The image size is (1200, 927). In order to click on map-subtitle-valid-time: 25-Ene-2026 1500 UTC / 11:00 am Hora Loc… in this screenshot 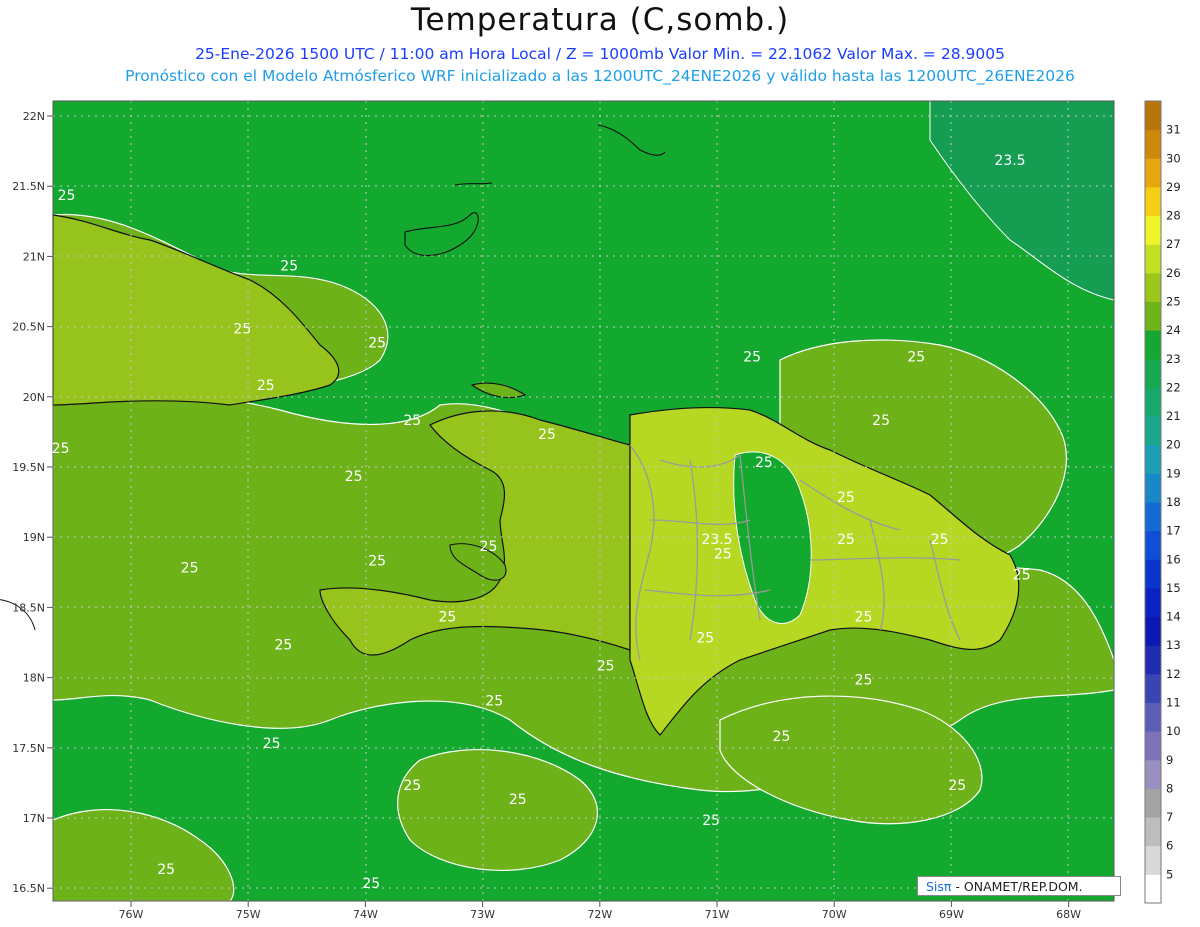, I will do `click(600, 54)`.